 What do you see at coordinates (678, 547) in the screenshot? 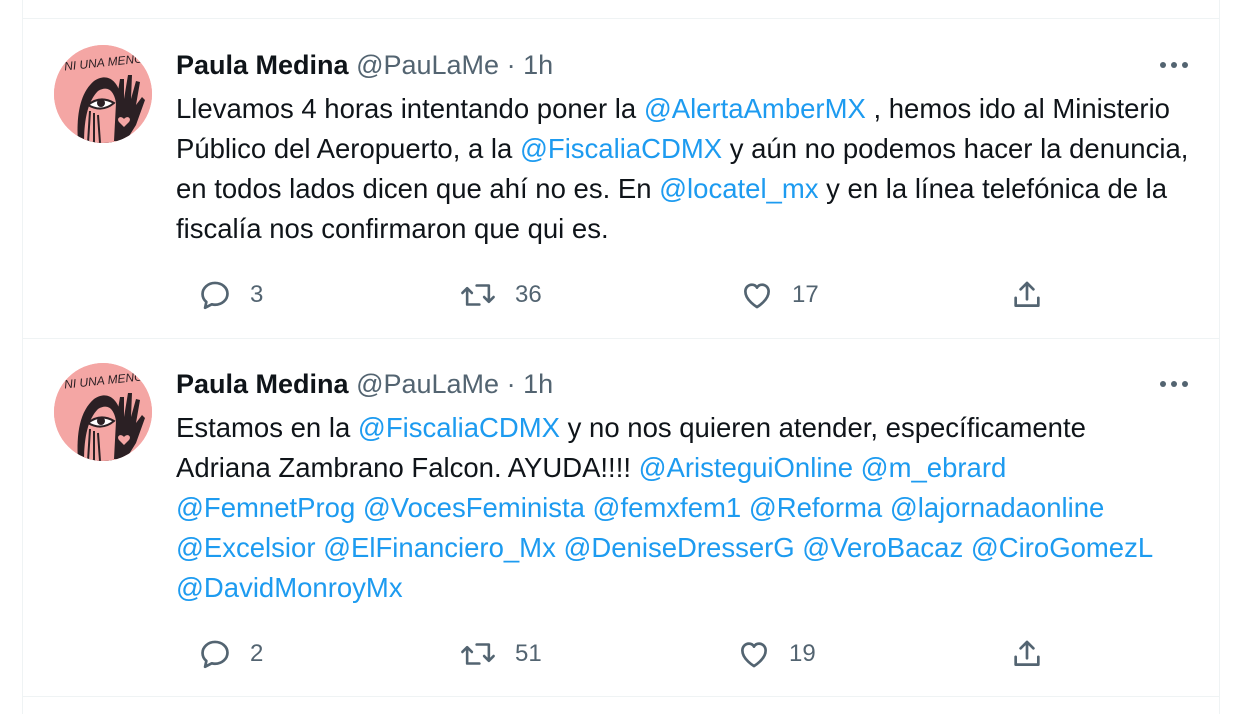
I see `mention-link: @DeniseDresserG` at bounding box center [678, 547].